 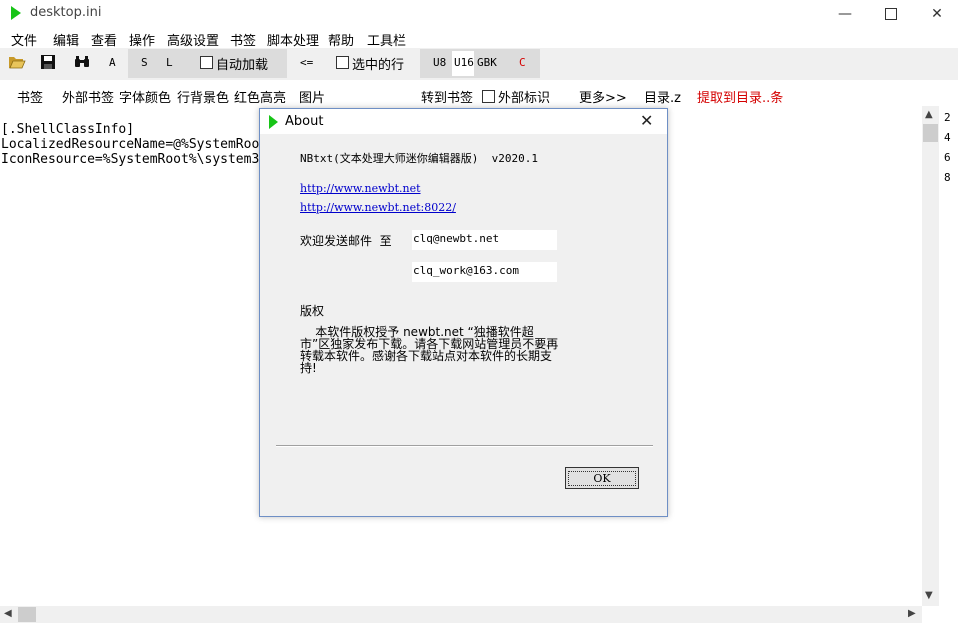 I want to click on auto-load-checkbox, so click(x=206, y=62).